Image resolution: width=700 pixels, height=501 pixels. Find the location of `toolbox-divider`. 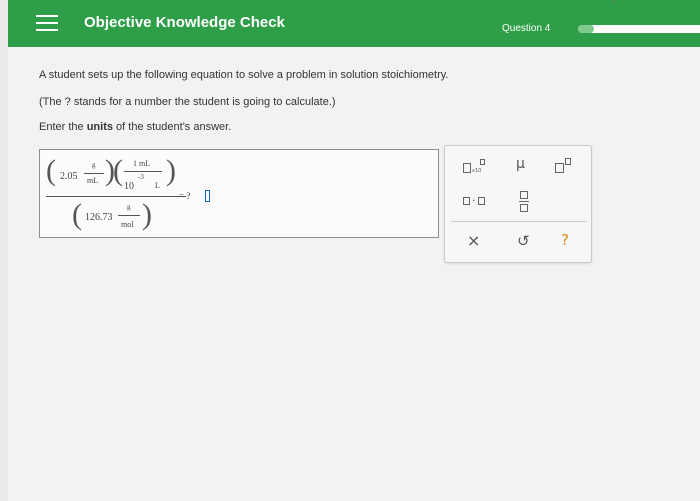

toolbox-divider is located at coordinates (519, 221).